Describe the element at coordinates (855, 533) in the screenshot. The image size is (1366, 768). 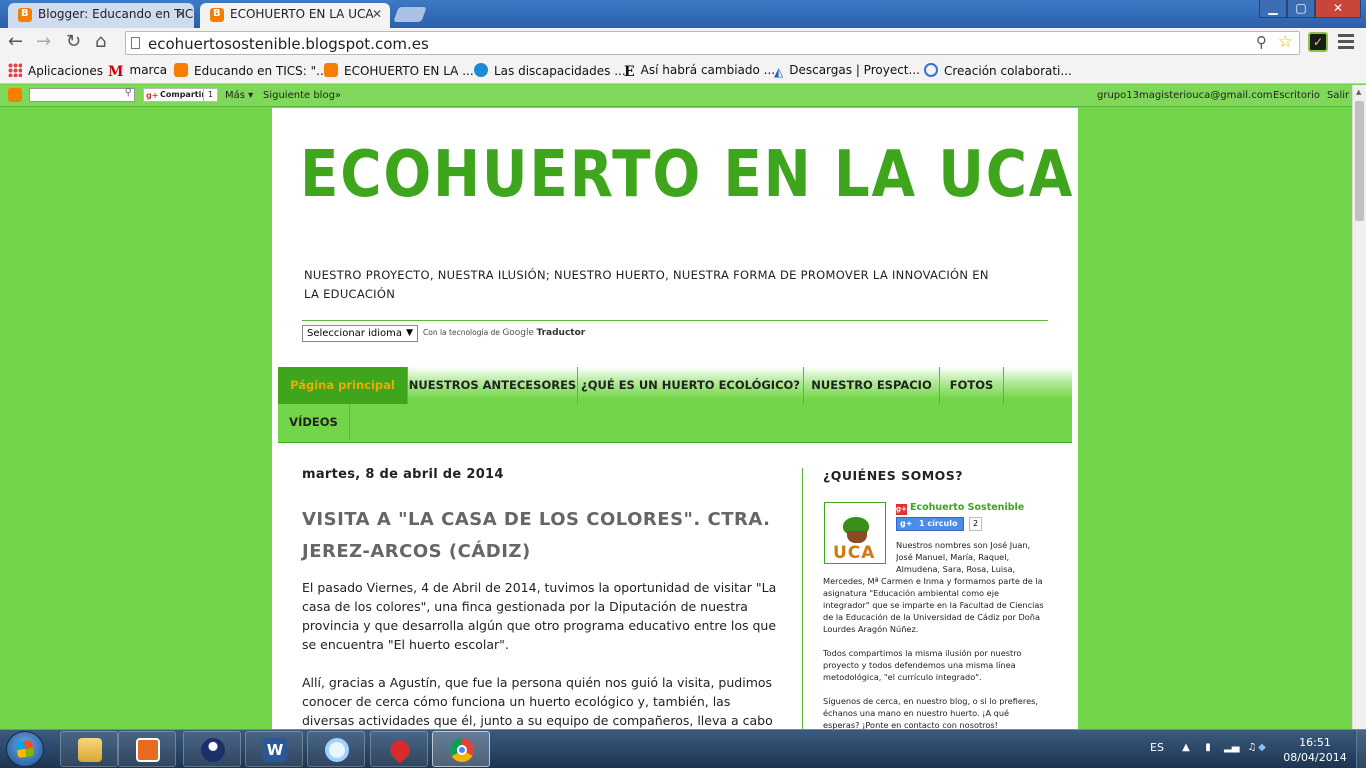
I see `profile-image: UCA` at that location.